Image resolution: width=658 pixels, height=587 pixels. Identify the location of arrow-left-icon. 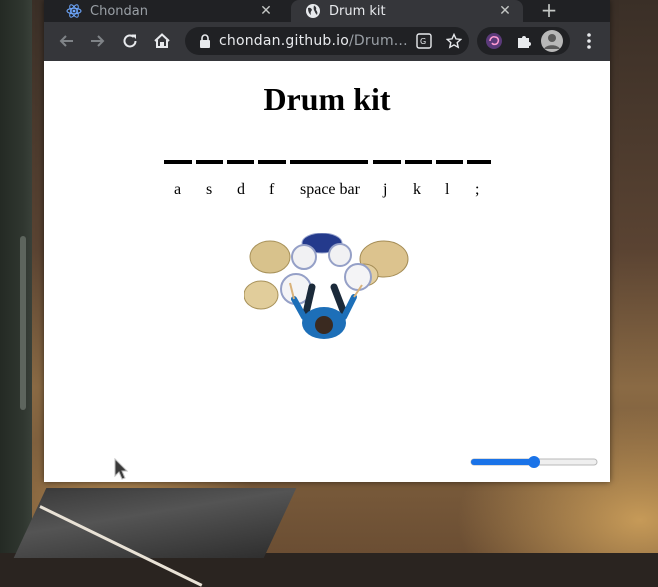
(66, 41).